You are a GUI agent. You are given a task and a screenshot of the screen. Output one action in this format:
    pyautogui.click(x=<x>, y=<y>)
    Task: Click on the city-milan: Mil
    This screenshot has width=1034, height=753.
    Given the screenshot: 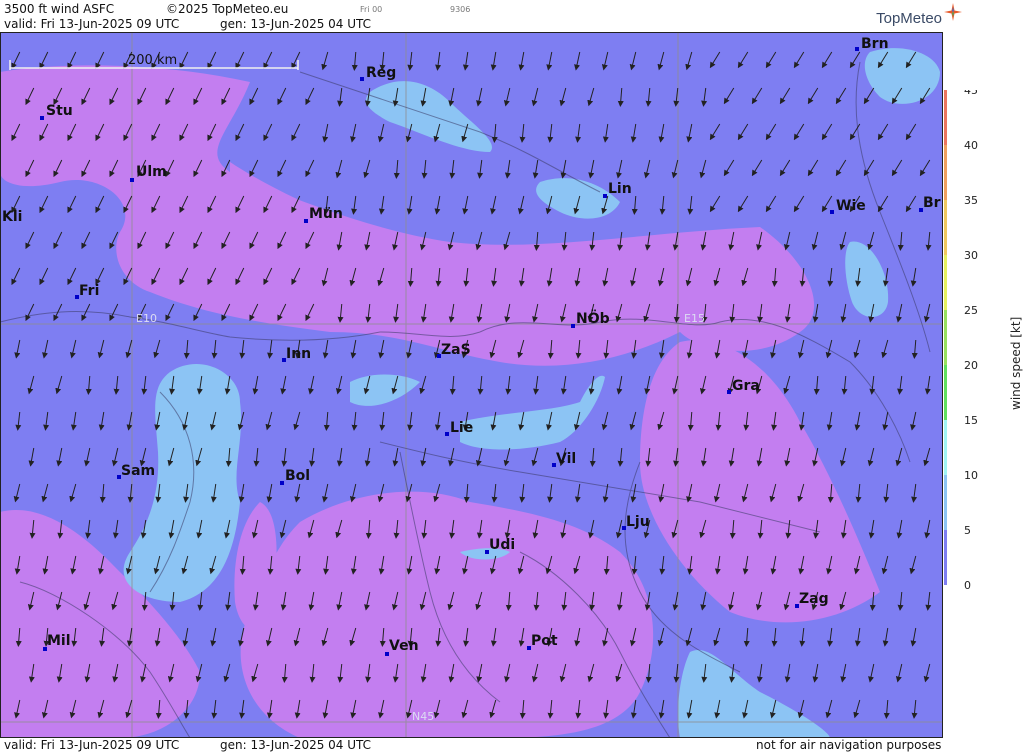 What is the action you would take?
    pyautogui.click(x=57, y=642)
    